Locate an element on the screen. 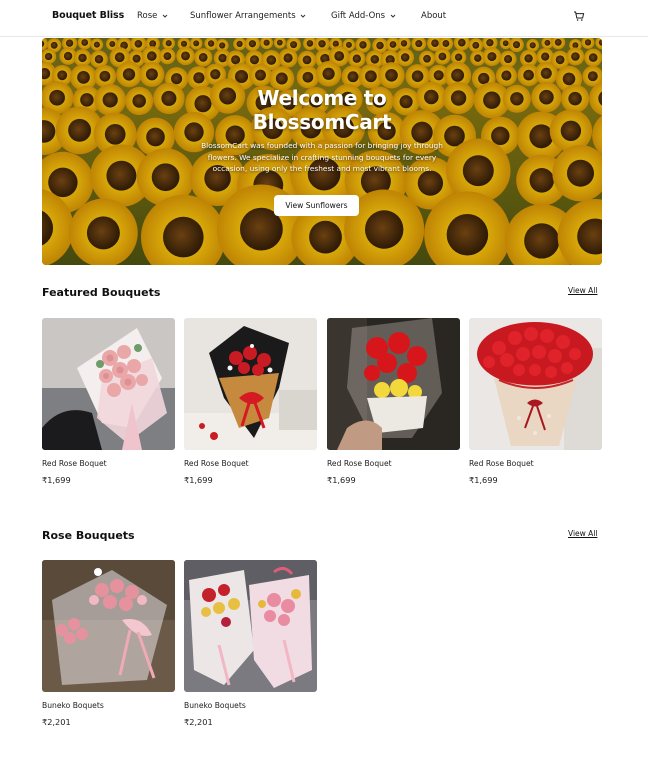  nav-item-label: Gift Add-Ons is located at coordinates (358, 16).